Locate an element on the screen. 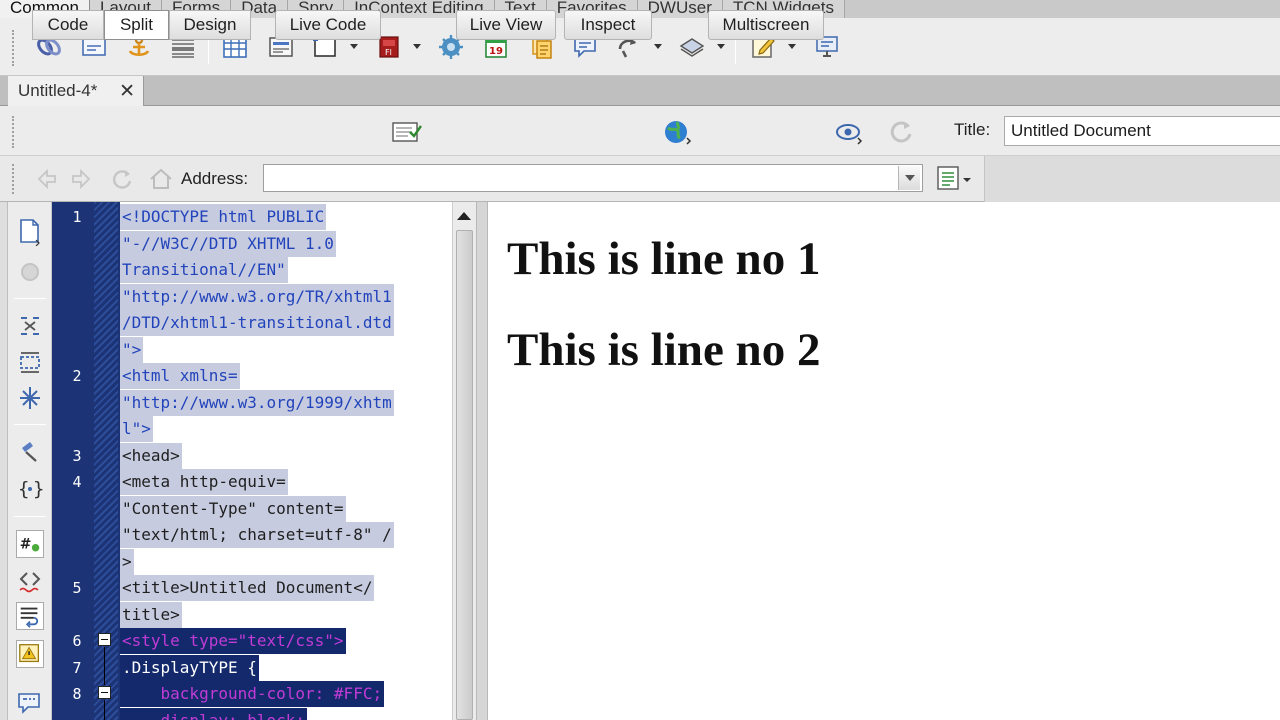  browser-options-icon is located at coordinates (954, 178).